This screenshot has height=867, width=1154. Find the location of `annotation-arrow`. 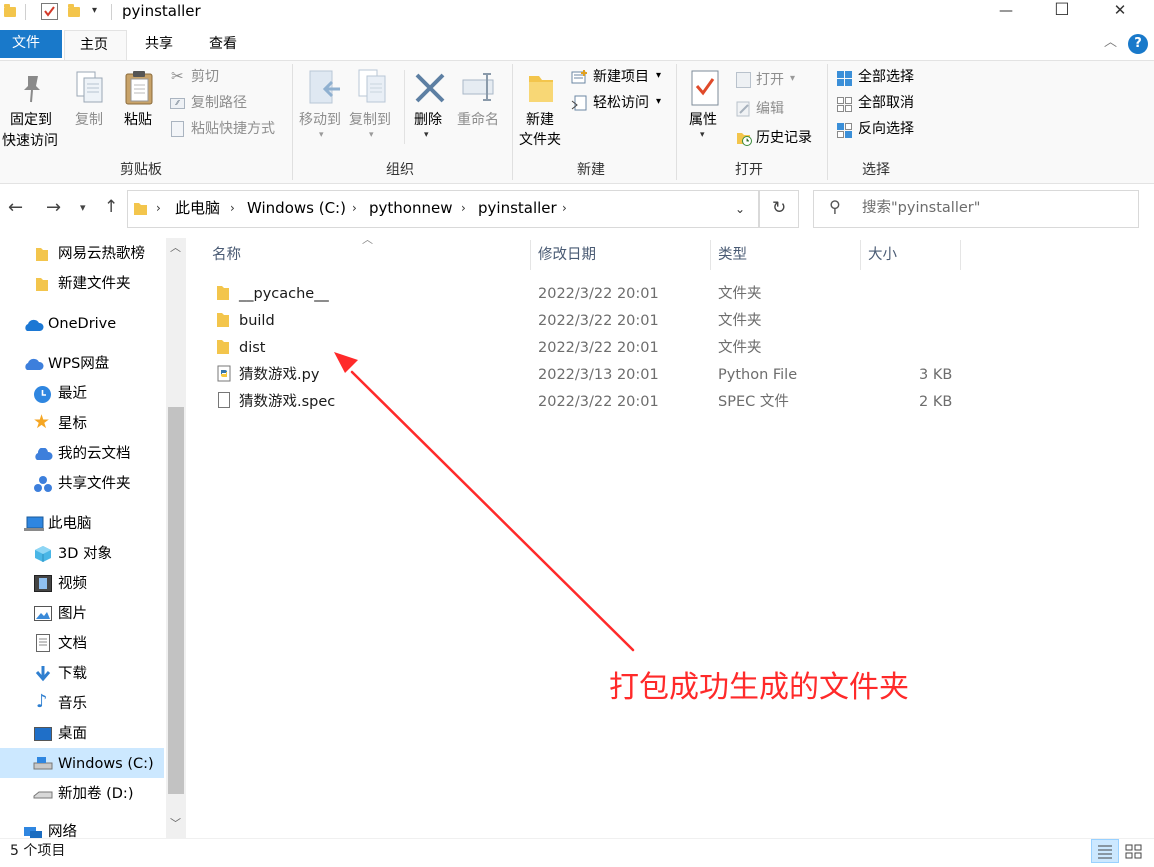

annotation-arrow is located at coordinates (484, 502).